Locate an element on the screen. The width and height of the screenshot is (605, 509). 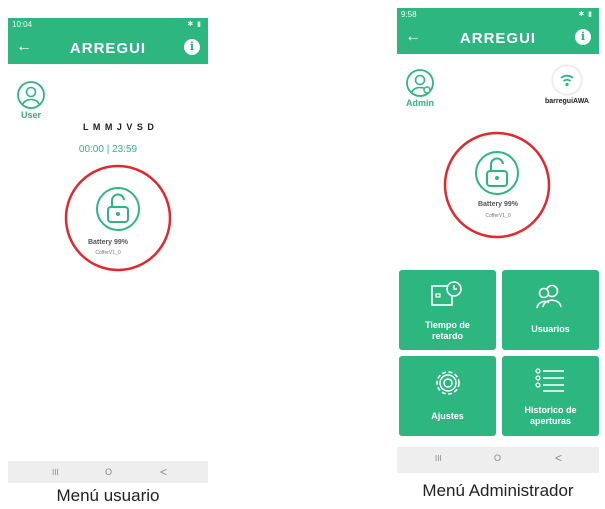
user-label: User is located at coordinates (30, 115).